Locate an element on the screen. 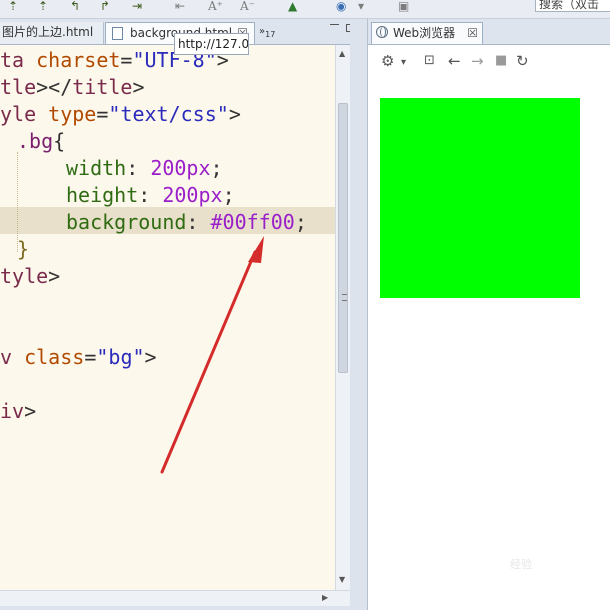 This screenshot has width=610, height=610. main-toolbar: ⇡ ⇡ ↰ ↱ ⇥ ⇤ A⁺ A⁻ ▲ ◉ ▾ ▣ 搜索（双击 is located at coordinates (305, 9).